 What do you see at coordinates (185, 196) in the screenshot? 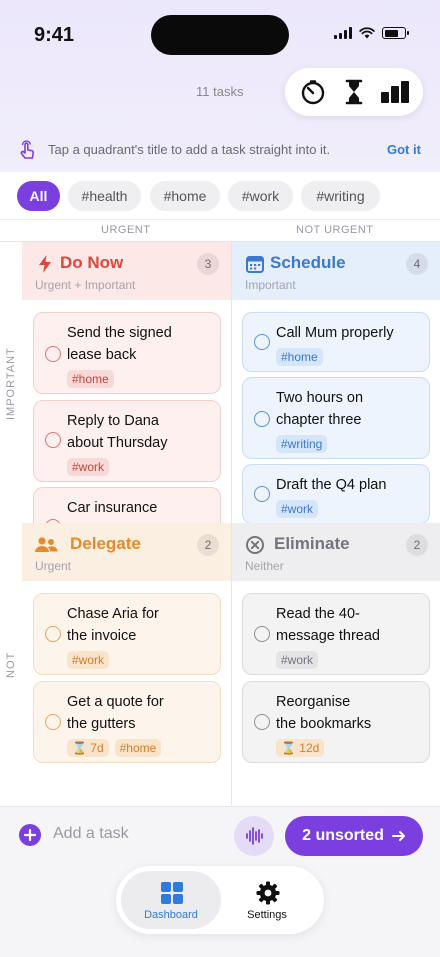
I see `filter-chip-home: #home` at bounding box center [185, 196].